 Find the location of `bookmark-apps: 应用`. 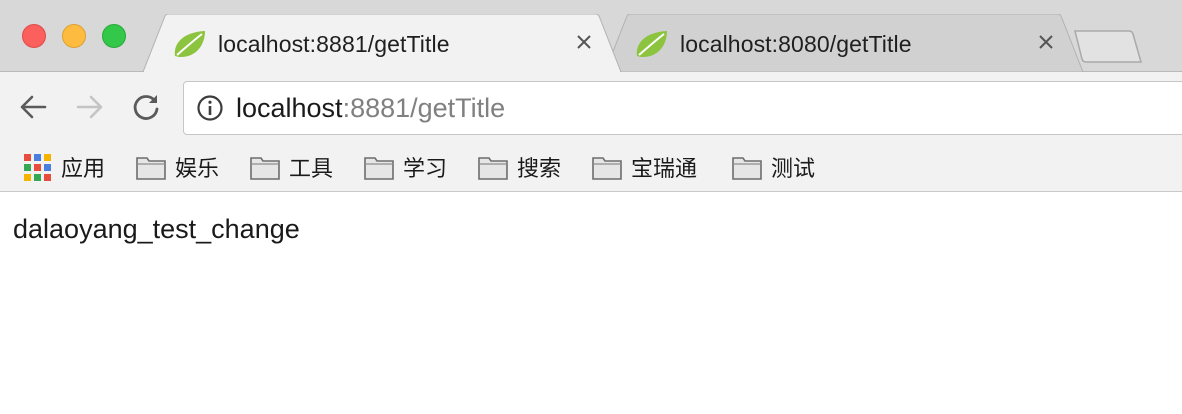

bookmark-apps: 应用 is located at coordinates (64, 167).